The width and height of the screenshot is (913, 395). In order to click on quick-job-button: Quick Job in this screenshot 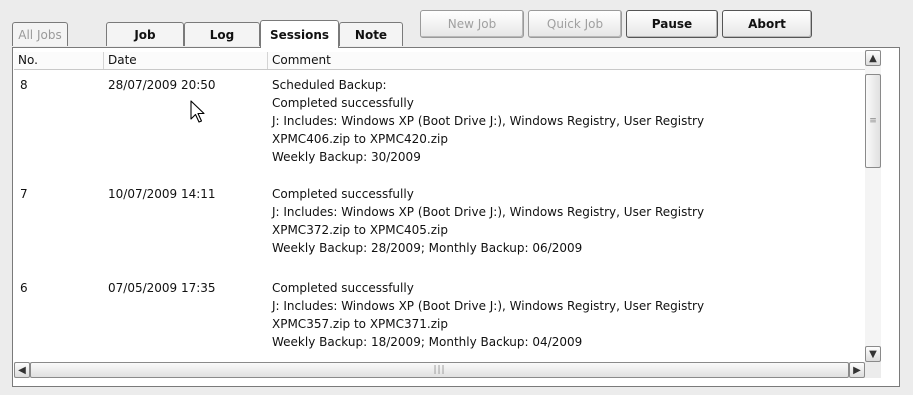, I will do `click(575, 24)`.